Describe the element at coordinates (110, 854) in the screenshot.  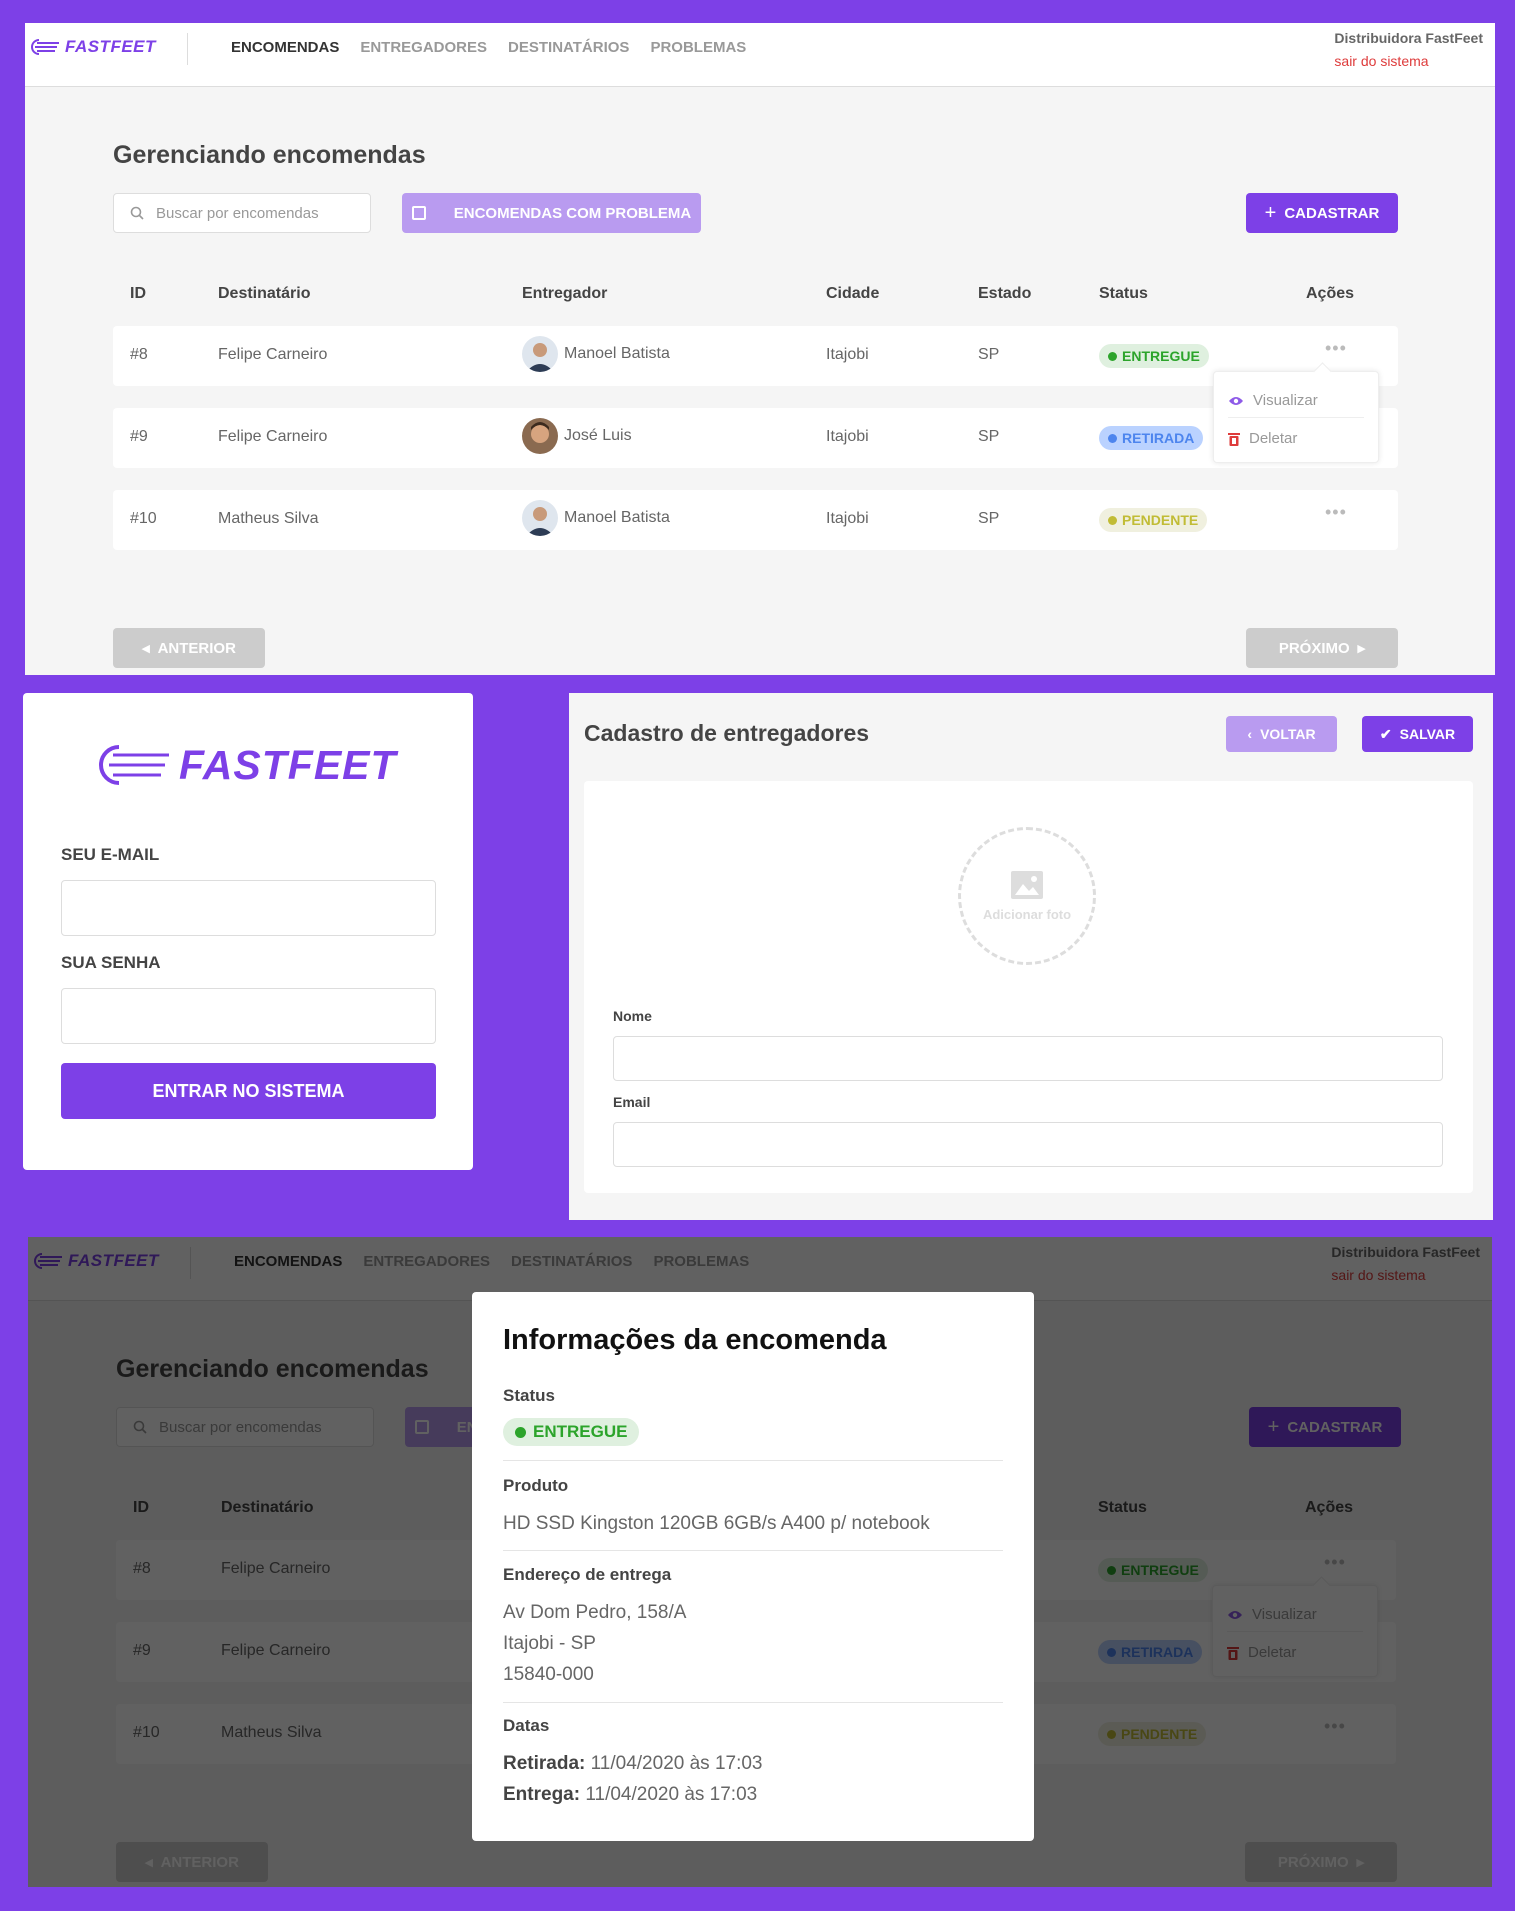
I see `email-label: SEU E-MAIL` at that location.